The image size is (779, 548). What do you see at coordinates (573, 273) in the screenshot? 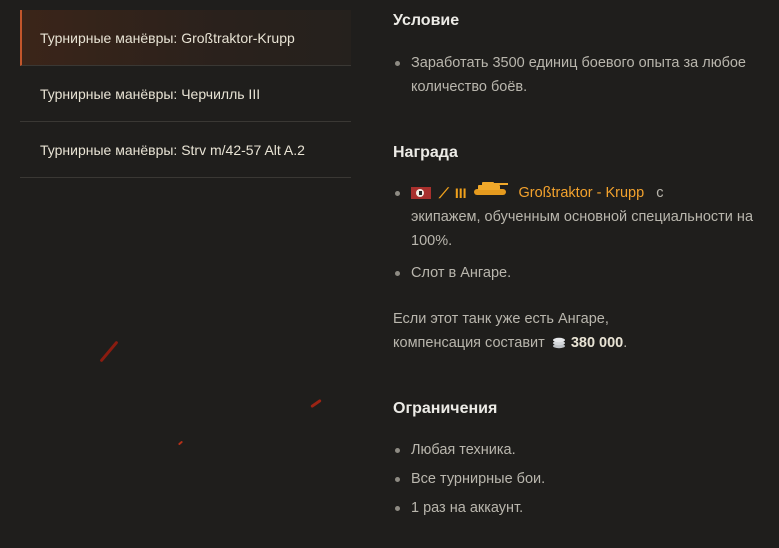
I see `list-item: Слот в Ангаре.` at bounding box center [573, 273].